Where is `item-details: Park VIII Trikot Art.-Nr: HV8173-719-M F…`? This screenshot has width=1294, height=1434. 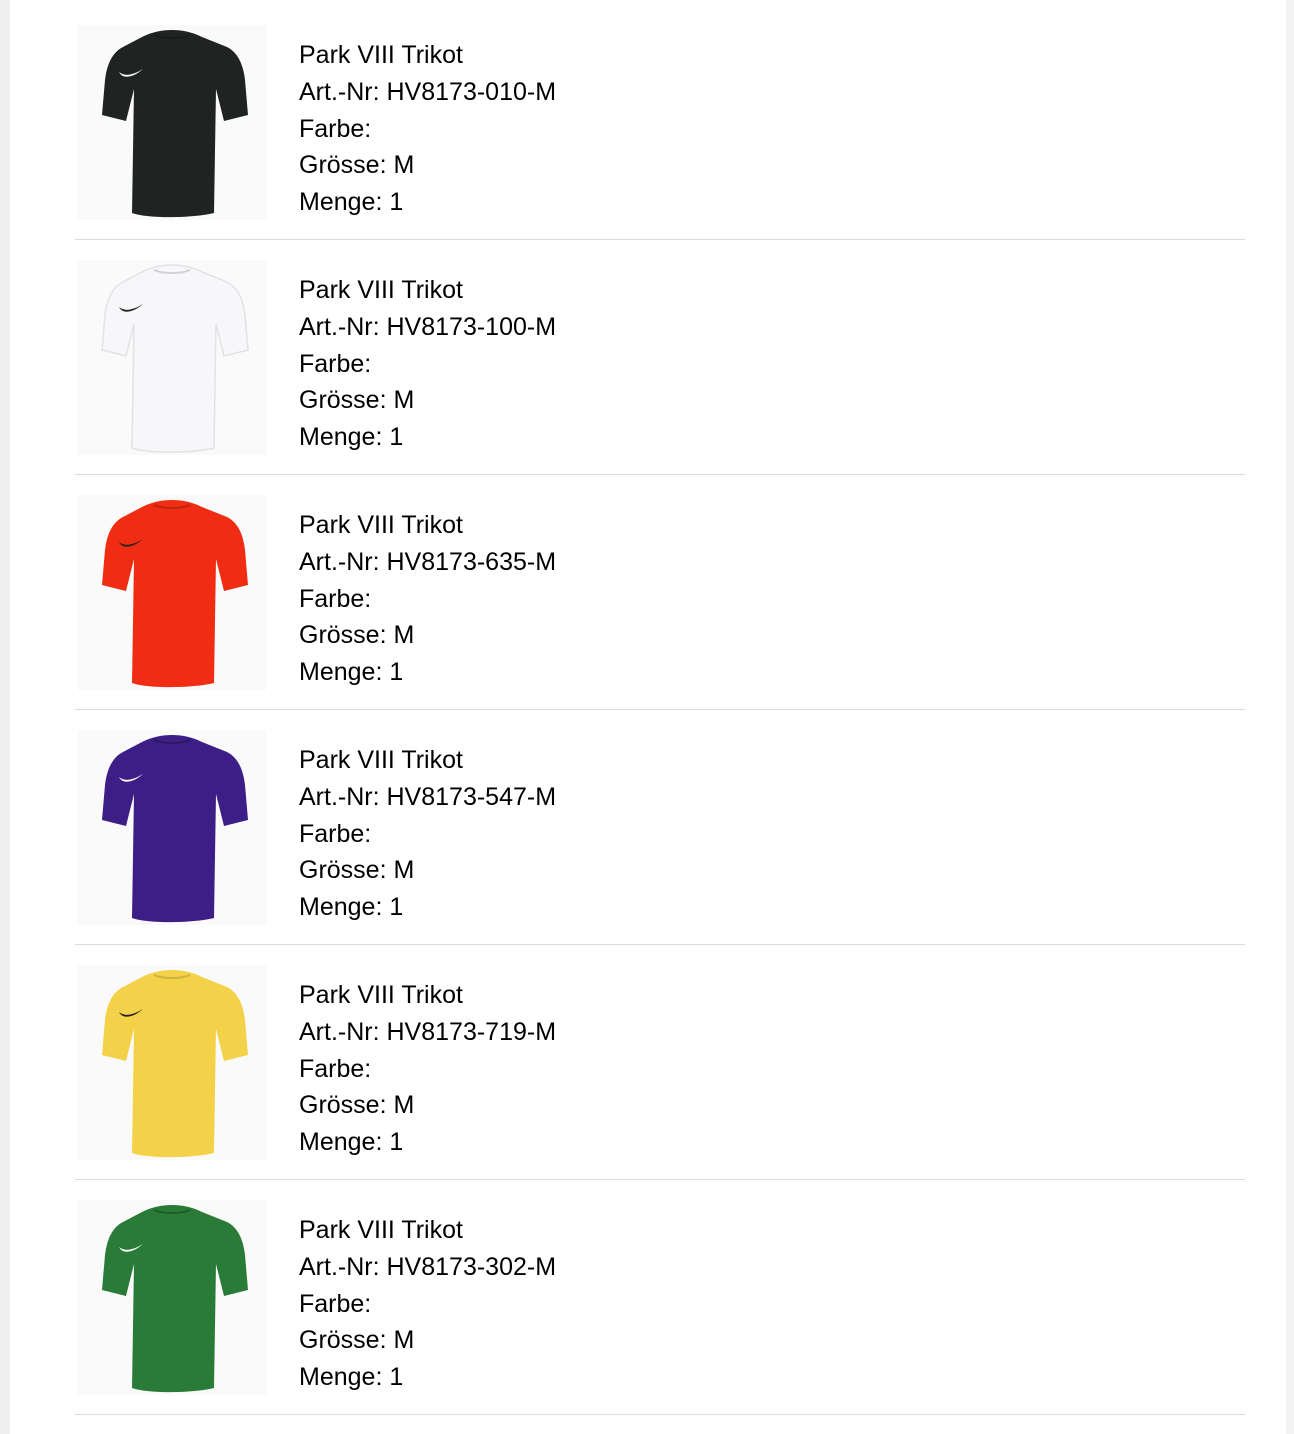 item-details: Park VIII Trikot Art.-Nr: HV8173-719-M F… is located at coordinates (427, 1069).